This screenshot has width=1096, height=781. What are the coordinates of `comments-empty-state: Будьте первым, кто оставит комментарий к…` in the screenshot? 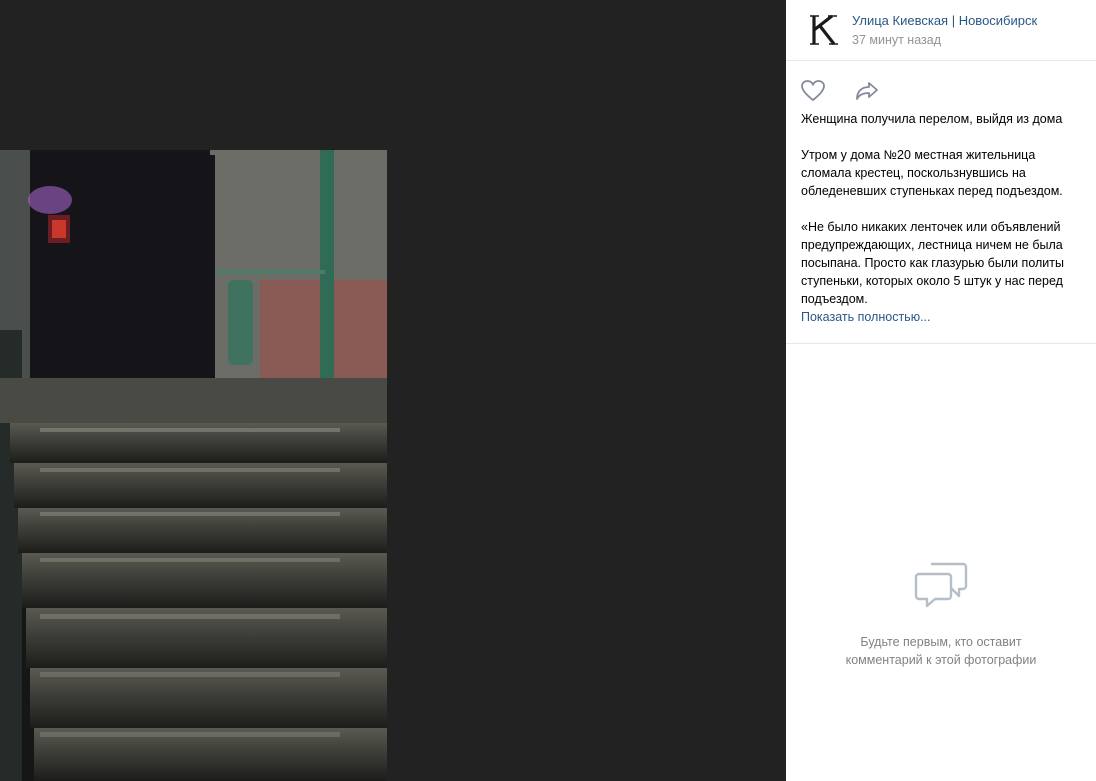 It's located at (941, 614).